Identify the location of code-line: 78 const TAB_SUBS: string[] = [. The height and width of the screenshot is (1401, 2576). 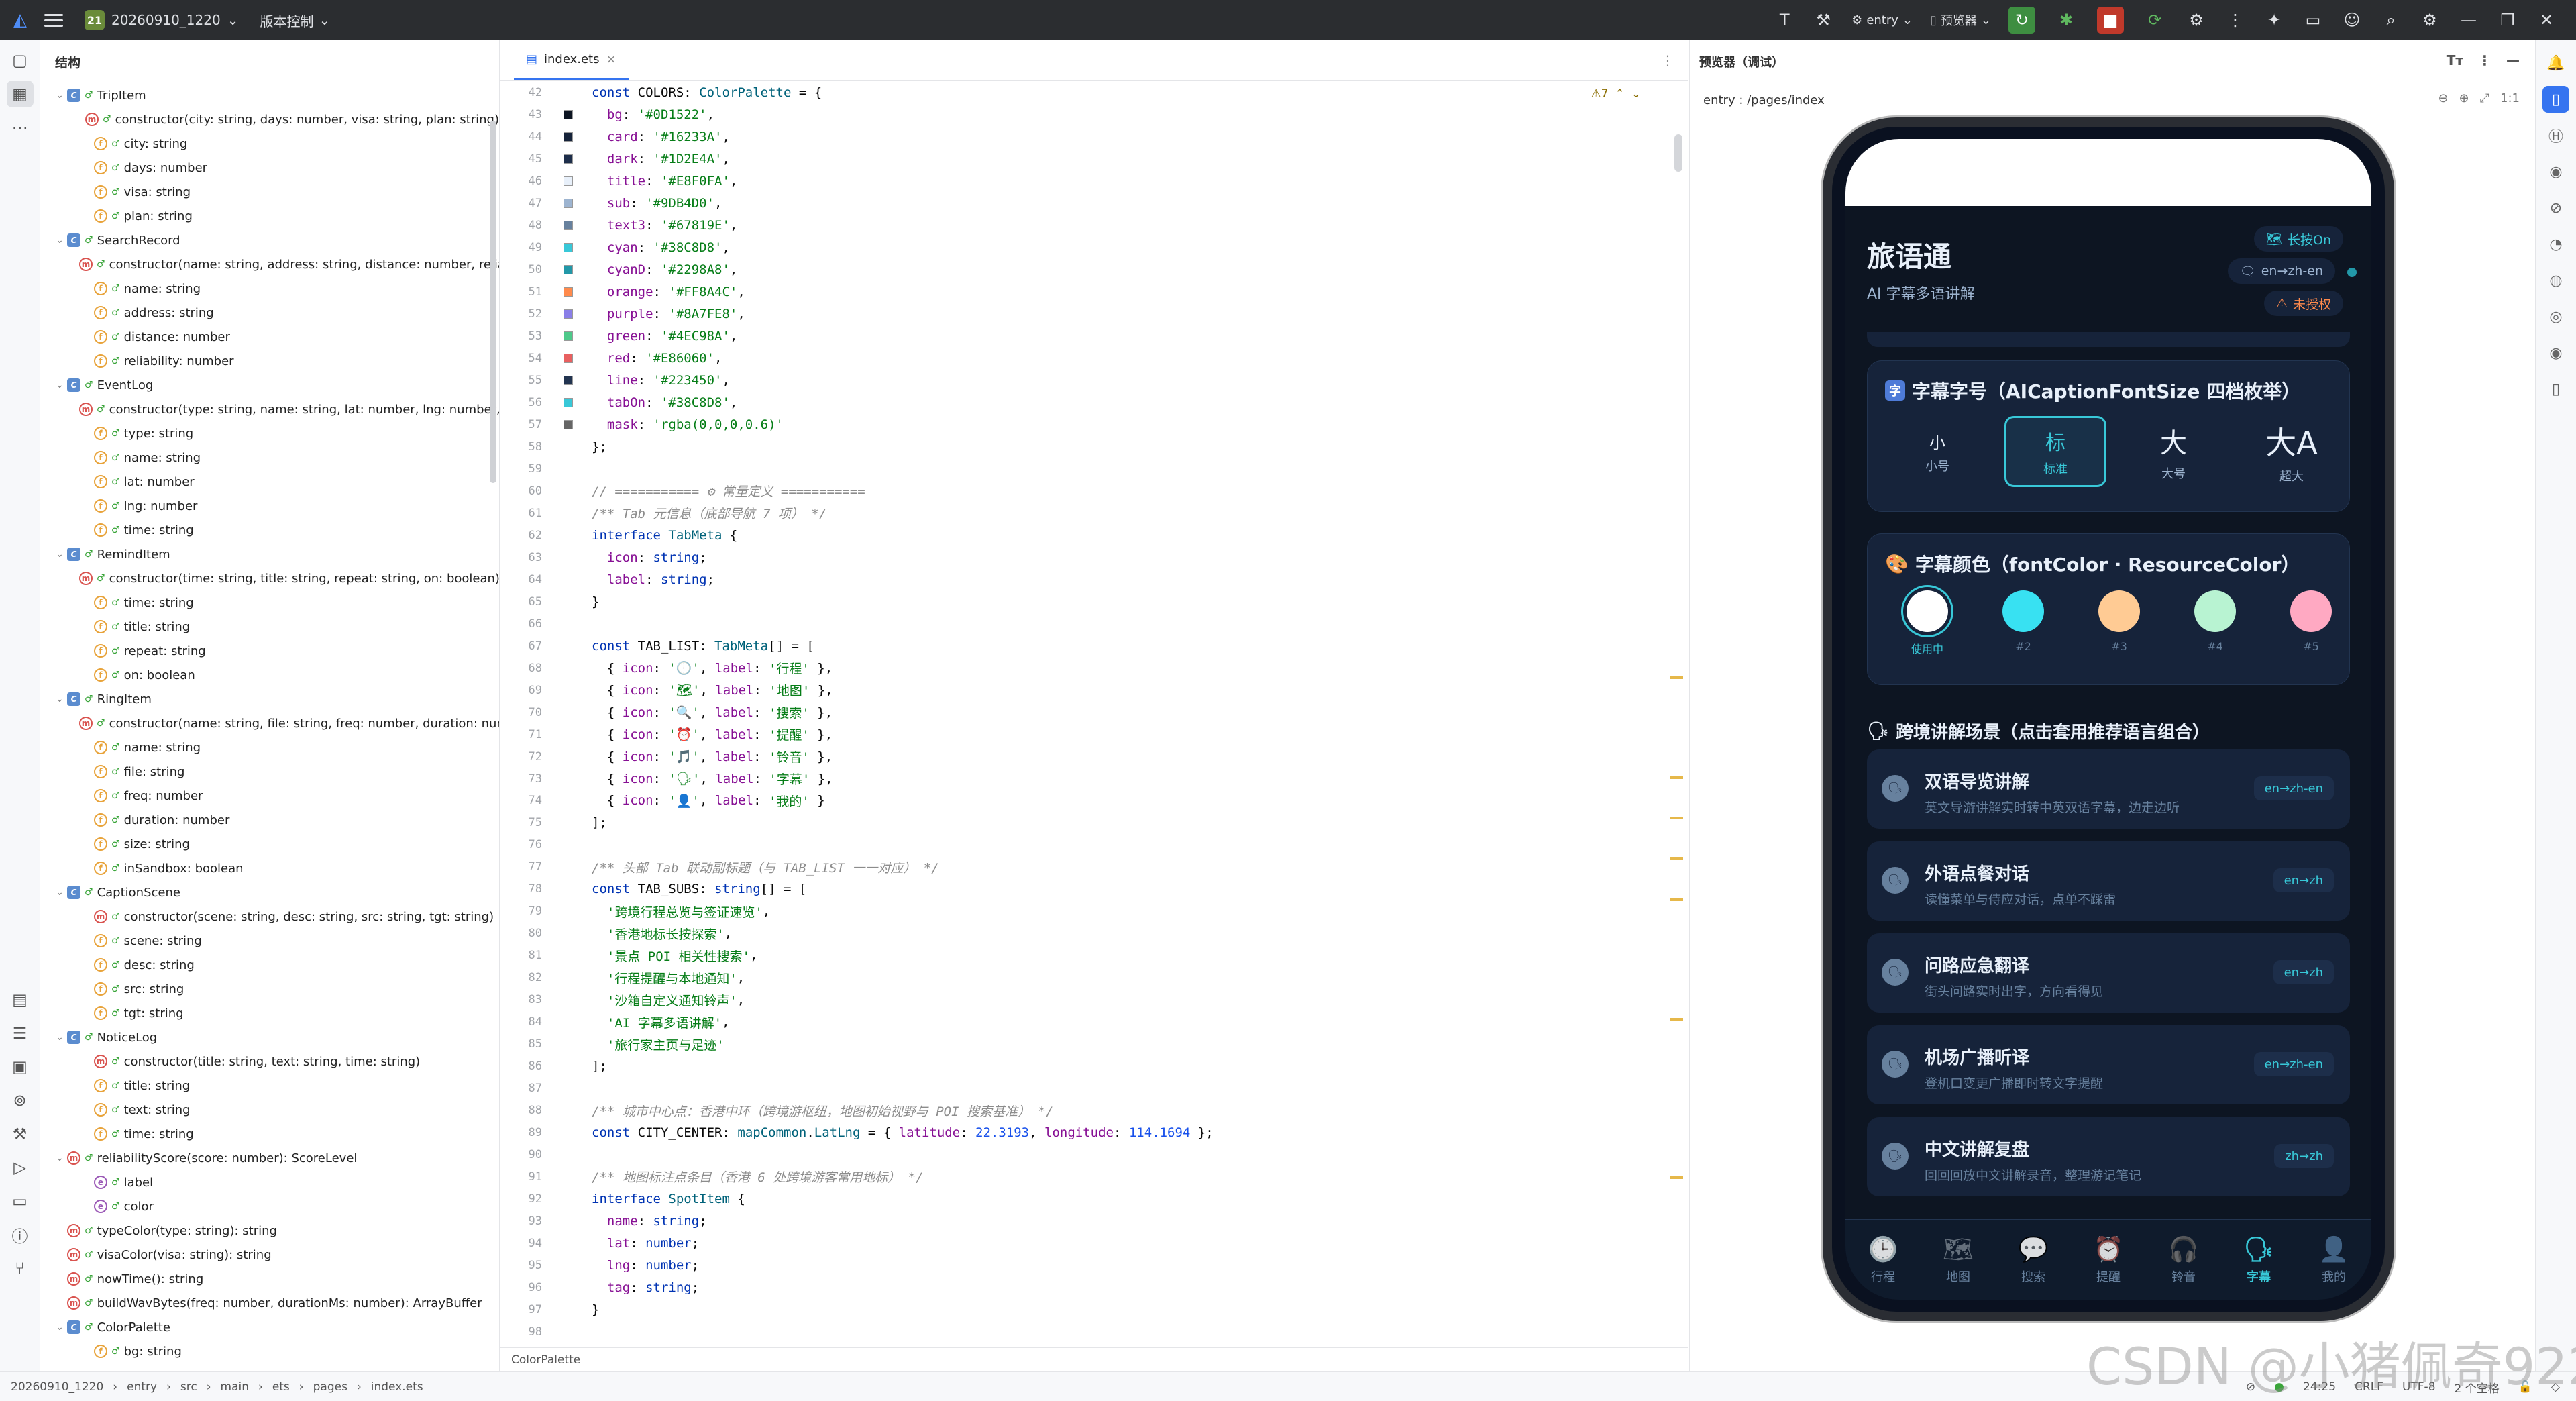
(1094, 889).